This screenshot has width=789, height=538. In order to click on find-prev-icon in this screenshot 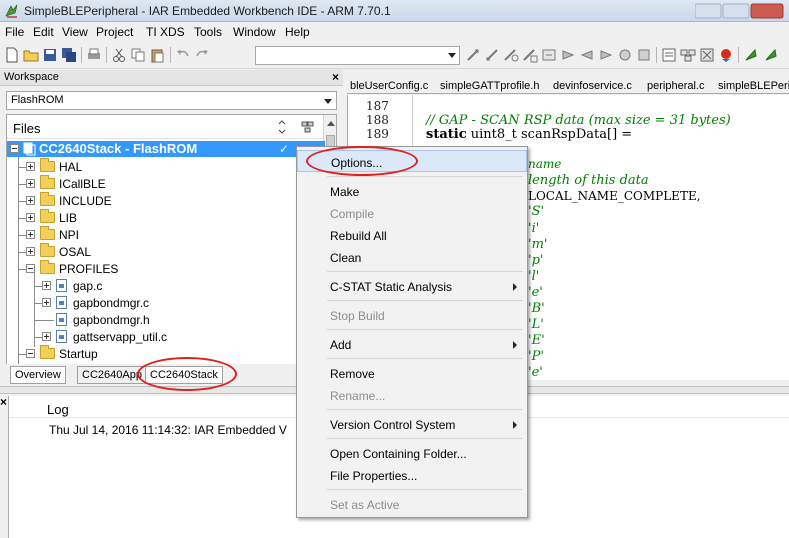, I will do `click(492, 55)`.